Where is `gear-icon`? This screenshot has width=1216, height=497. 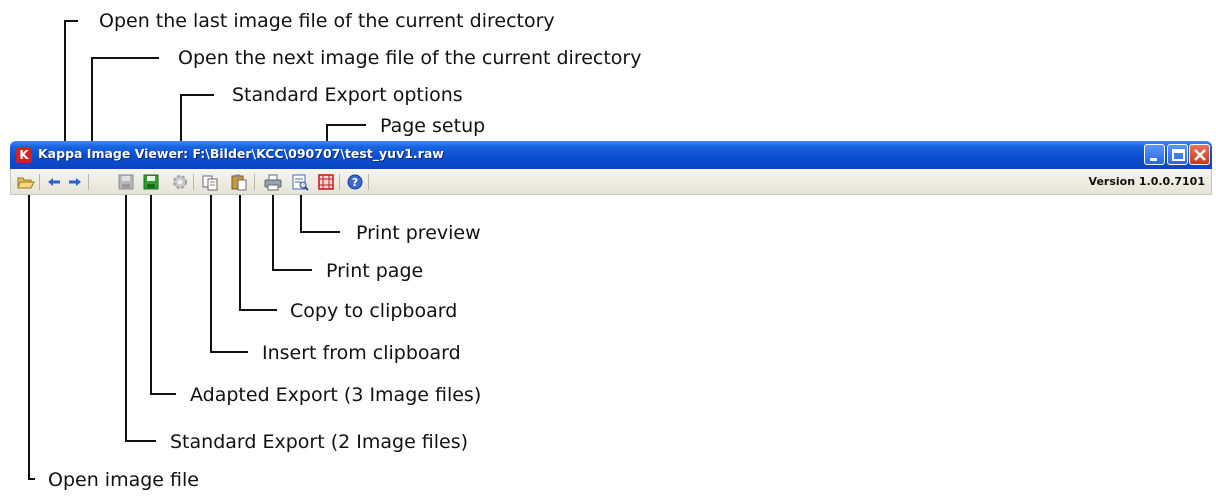
gear-icon is located at coordinates (180, 182).